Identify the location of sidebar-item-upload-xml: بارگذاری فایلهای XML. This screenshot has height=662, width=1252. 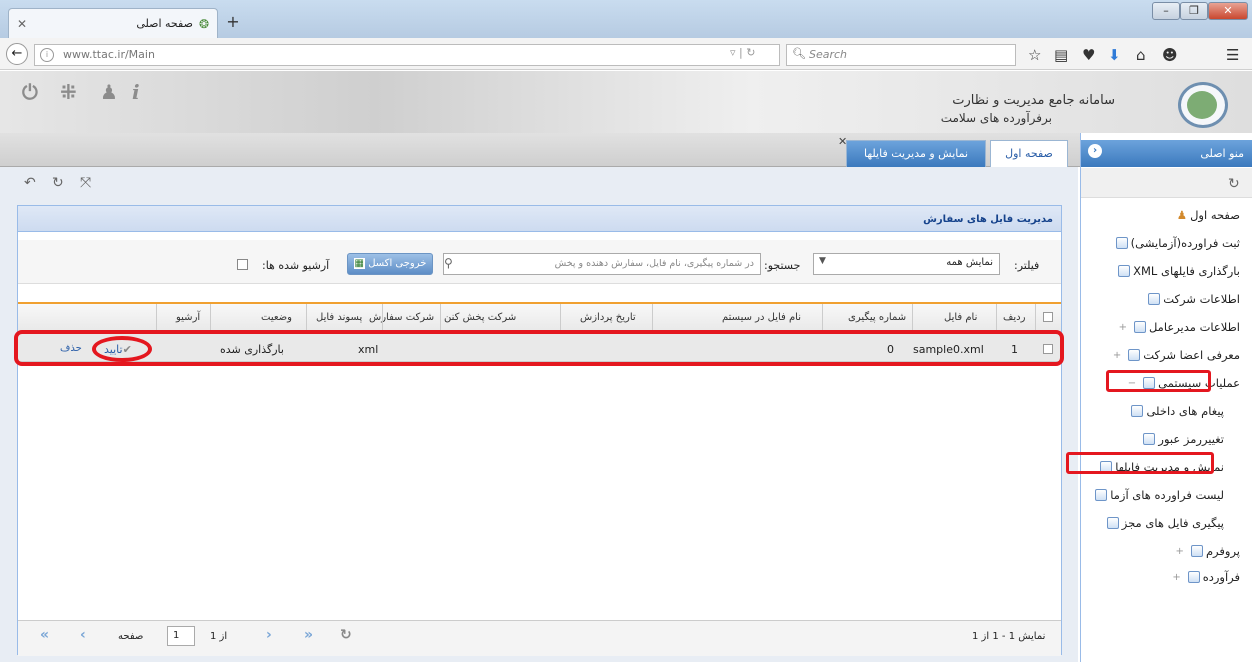
(1179, 271).